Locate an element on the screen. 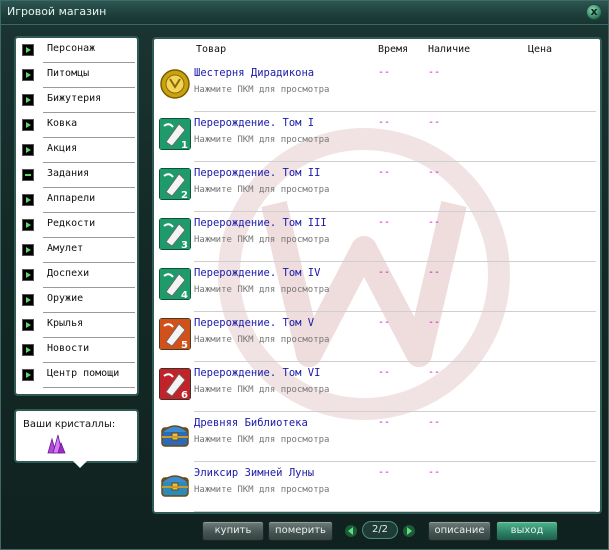  collapse-icon is located at coordinates (28, 175).